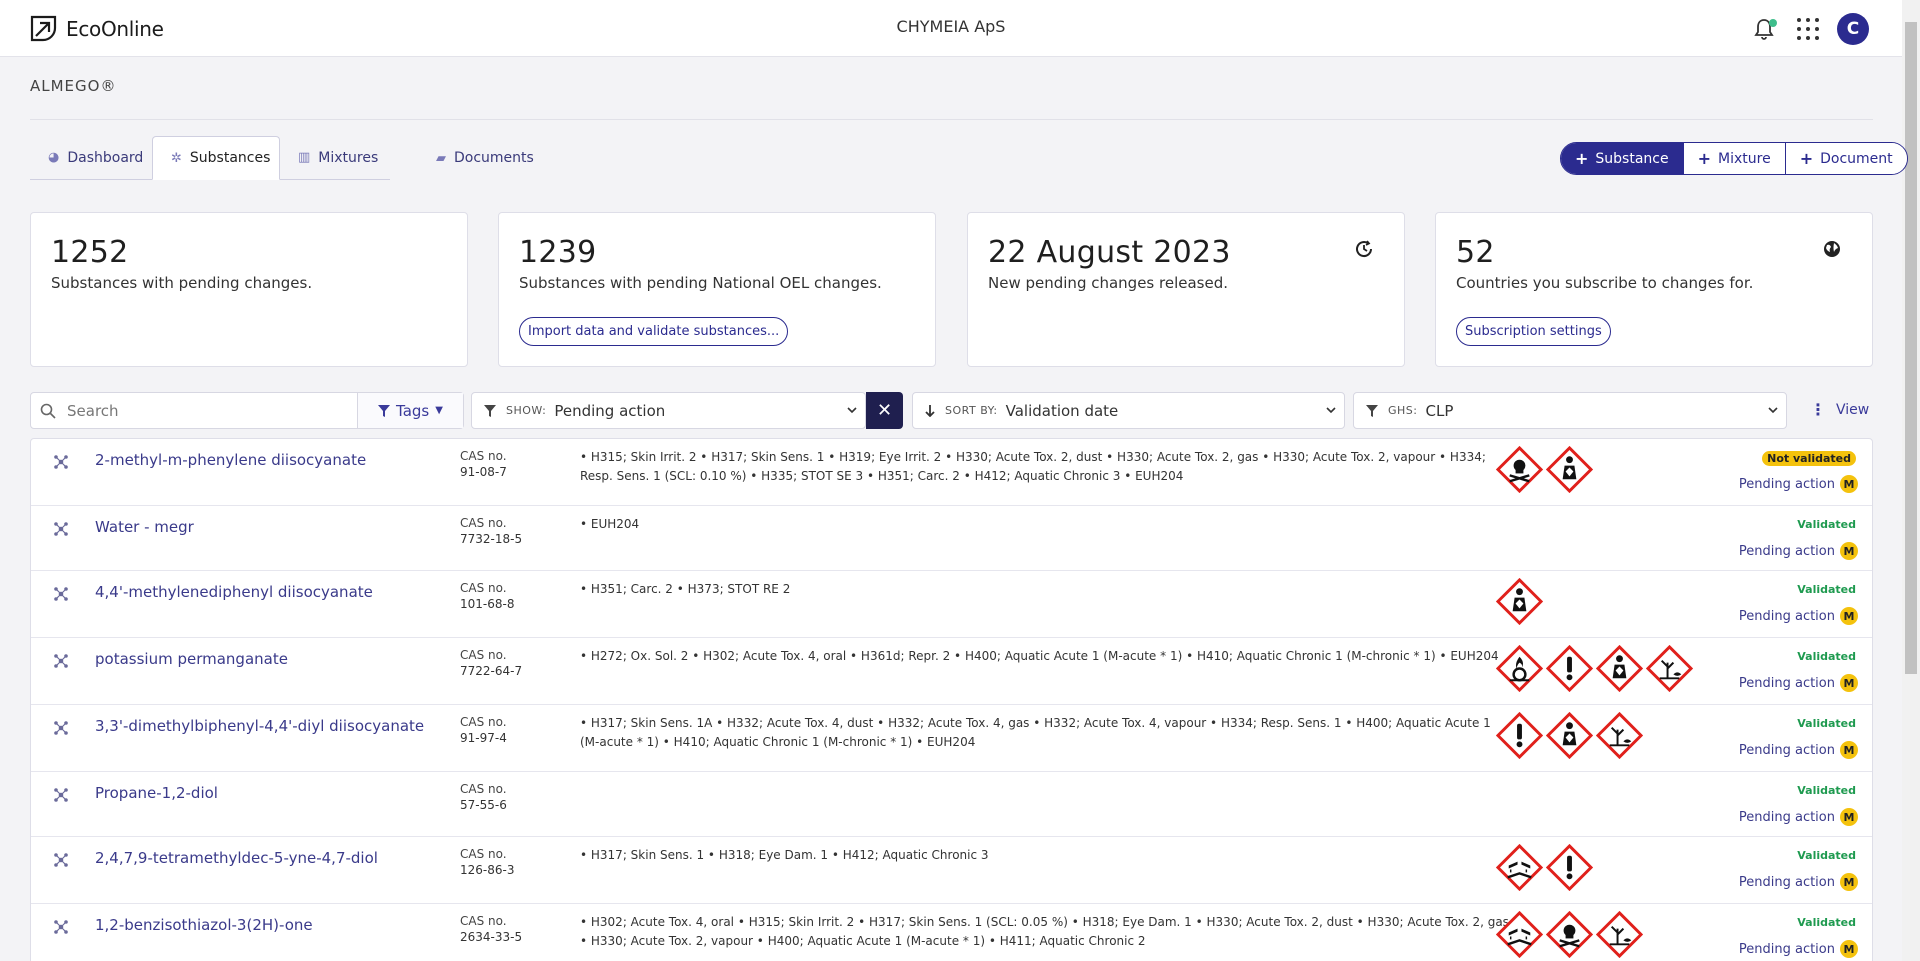 The height and width of the screenshot is (961, 1920). I want to click on clear-filter-button: ✕, so click(884, 410).